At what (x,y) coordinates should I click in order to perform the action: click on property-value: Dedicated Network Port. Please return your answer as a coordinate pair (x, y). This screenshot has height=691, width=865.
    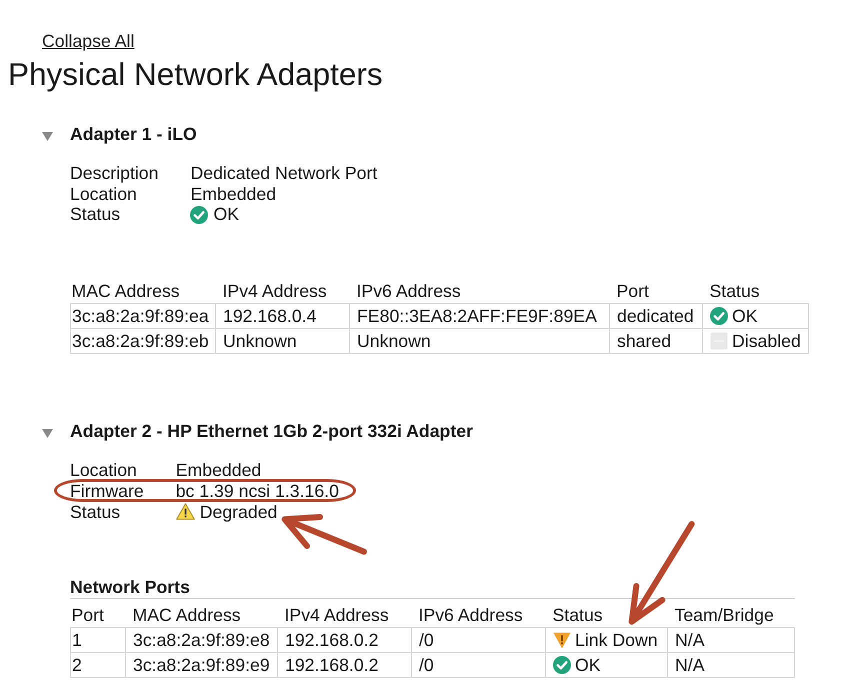
    Looking at the image, I should click on (284, 173).